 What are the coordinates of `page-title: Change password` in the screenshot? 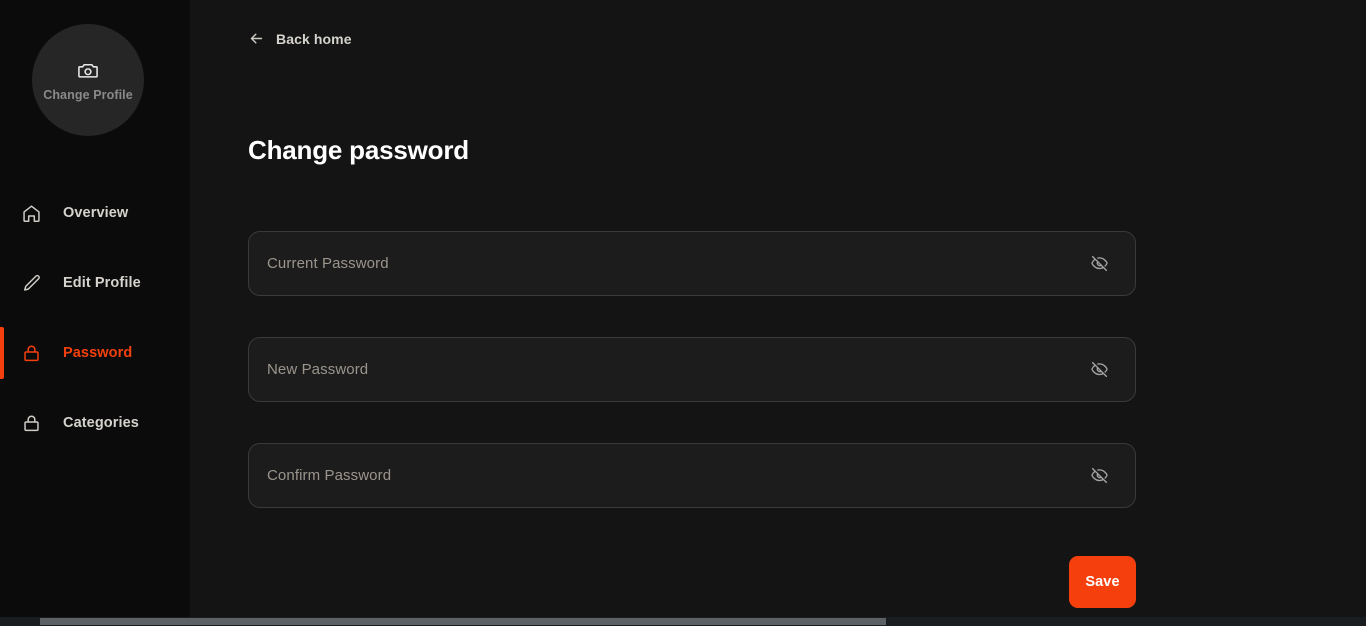 It's located at (358, 150).